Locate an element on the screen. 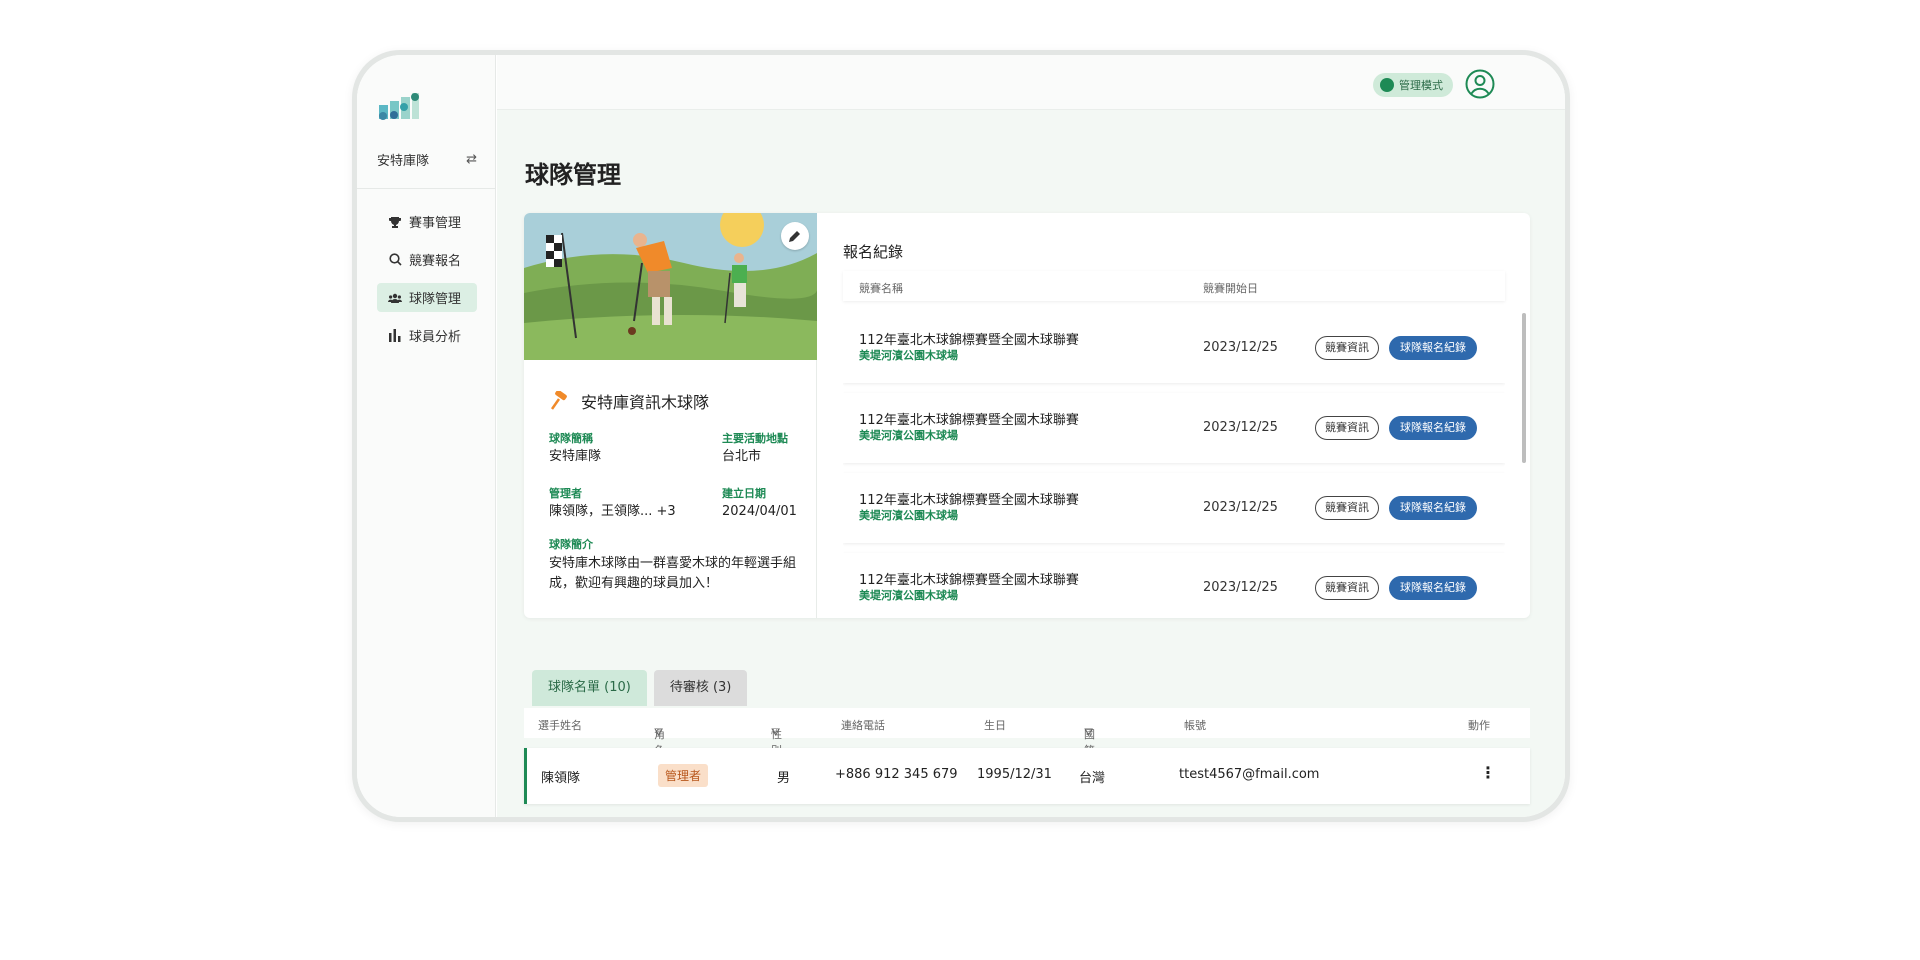  roster-tabs: 球隊名單 (10) 待審核 (3) is located at coordinates (643, 688).